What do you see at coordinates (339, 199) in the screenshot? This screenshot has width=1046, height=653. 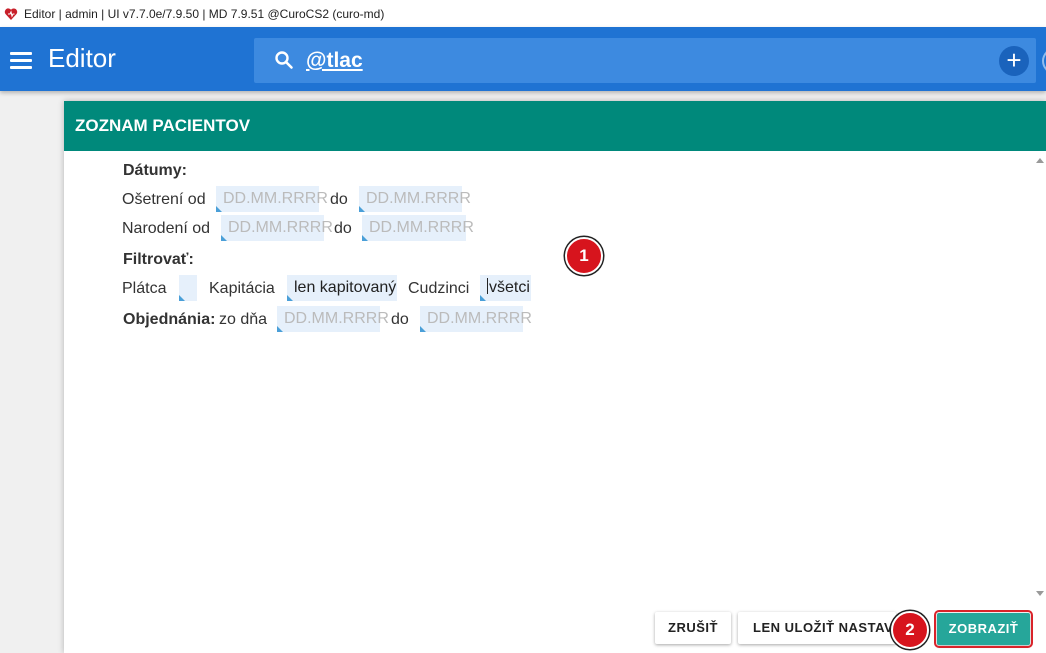 I see `treated-to-label: do` at bounding box center [339, 199].